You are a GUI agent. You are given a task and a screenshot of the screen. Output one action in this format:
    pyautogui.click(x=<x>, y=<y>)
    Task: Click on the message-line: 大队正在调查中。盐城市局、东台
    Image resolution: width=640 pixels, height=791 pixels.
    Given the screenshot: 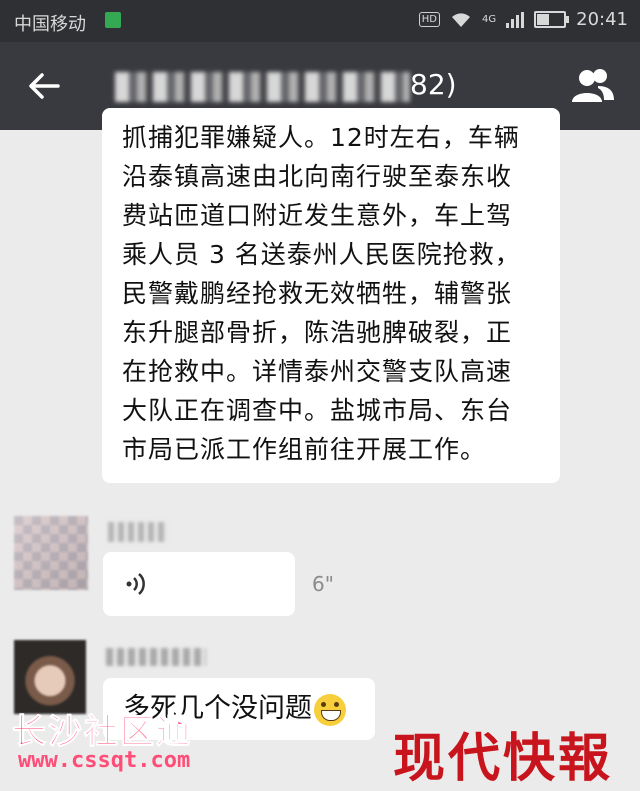 What is the action you would take?
    pyautogui.click(x=317, y=410)
    